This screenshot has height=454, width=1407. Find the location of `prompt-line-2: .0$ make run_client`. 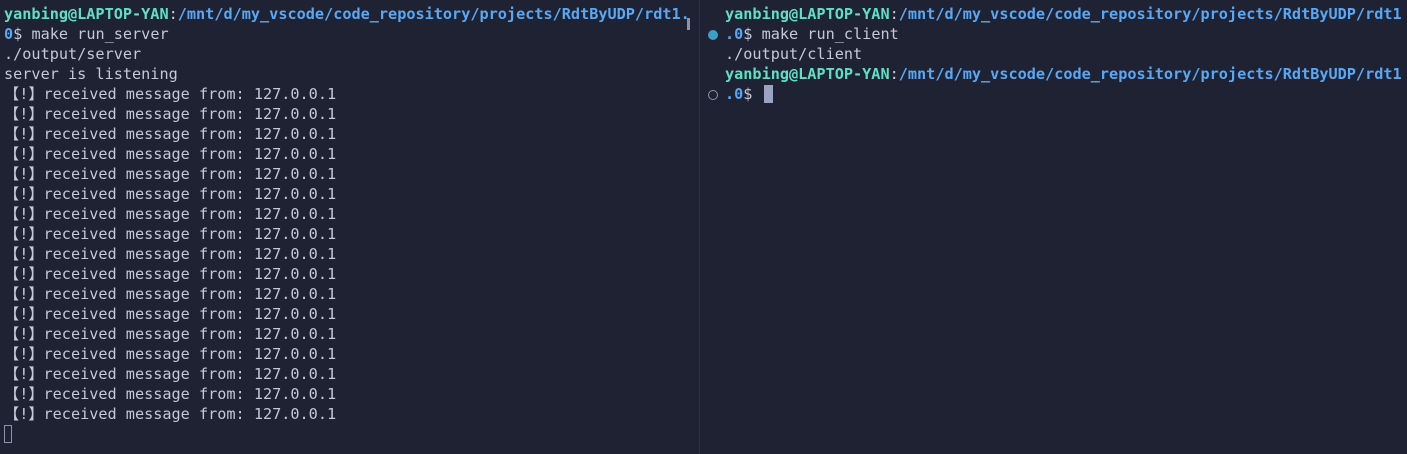

prompt-line-2: .0$ make run_client is located at coordinates (1053, 34).